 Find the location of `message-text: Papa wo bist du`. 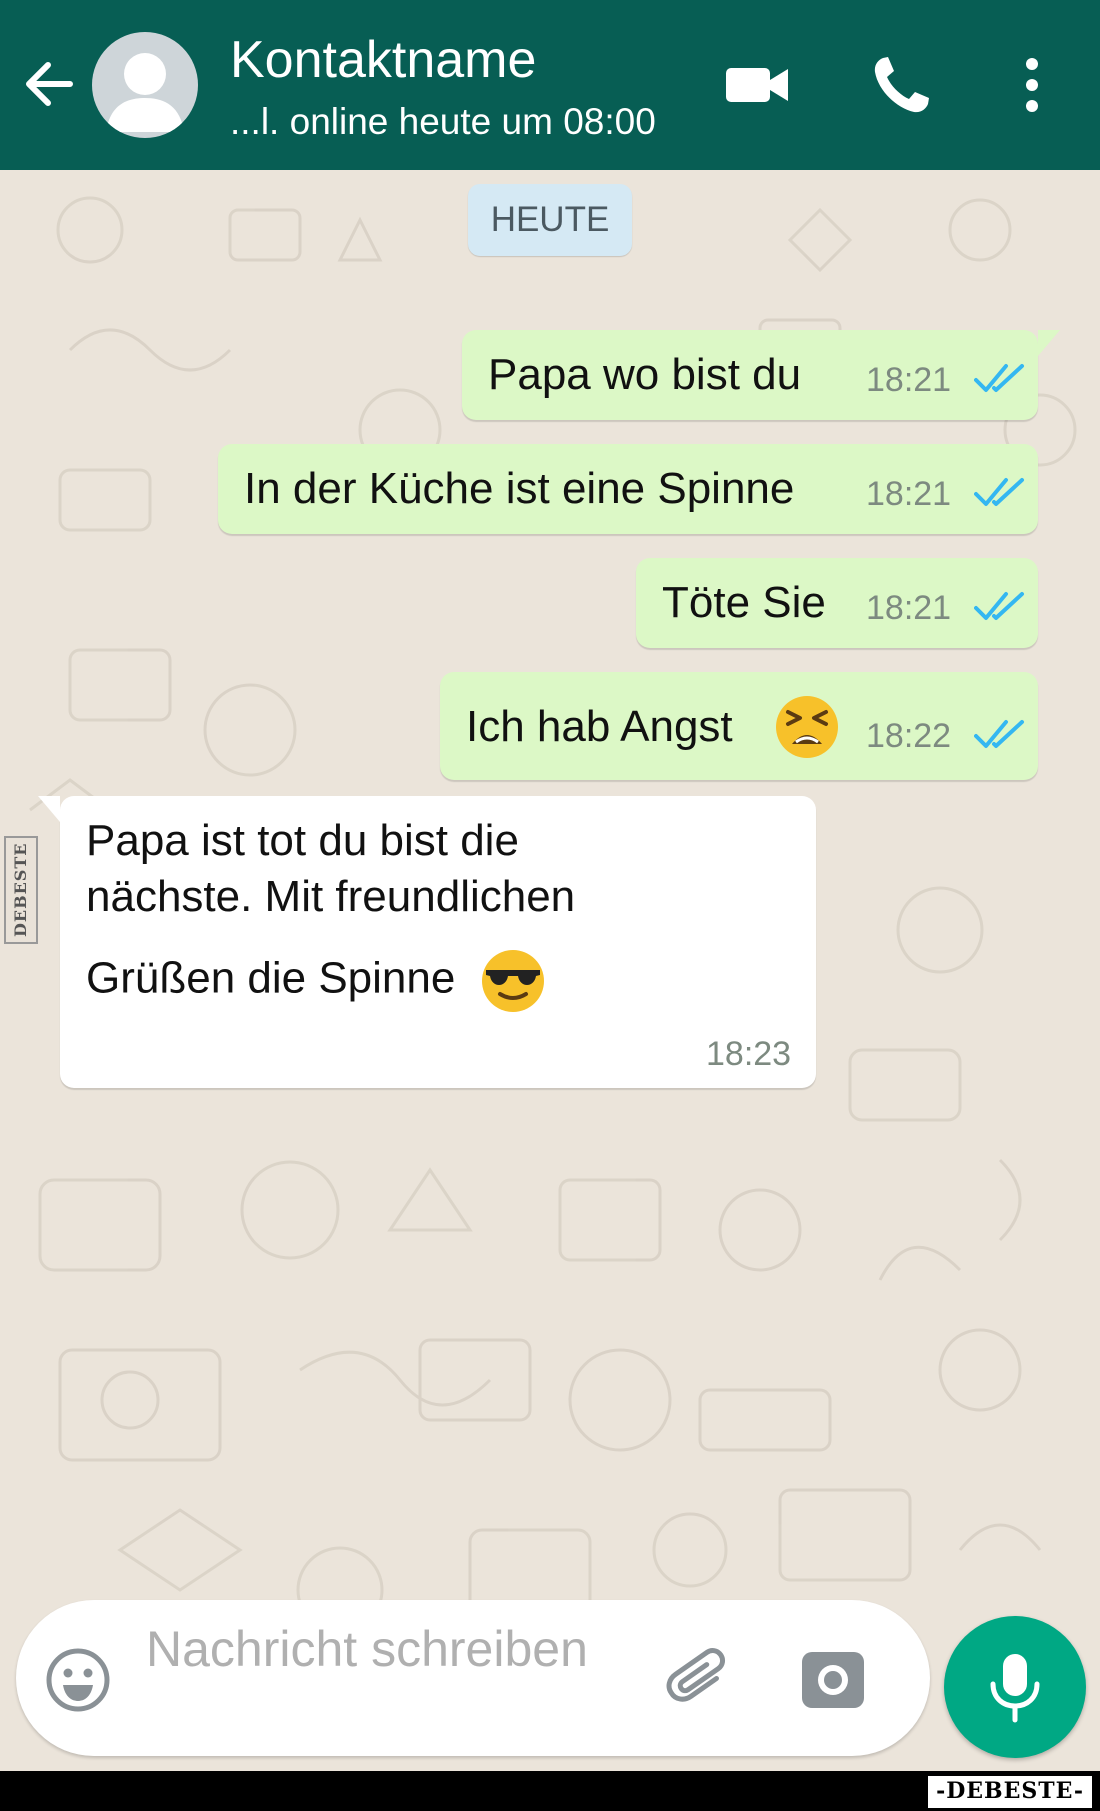

message-text: Papa wo bist du is located at coordinates (645, 374).